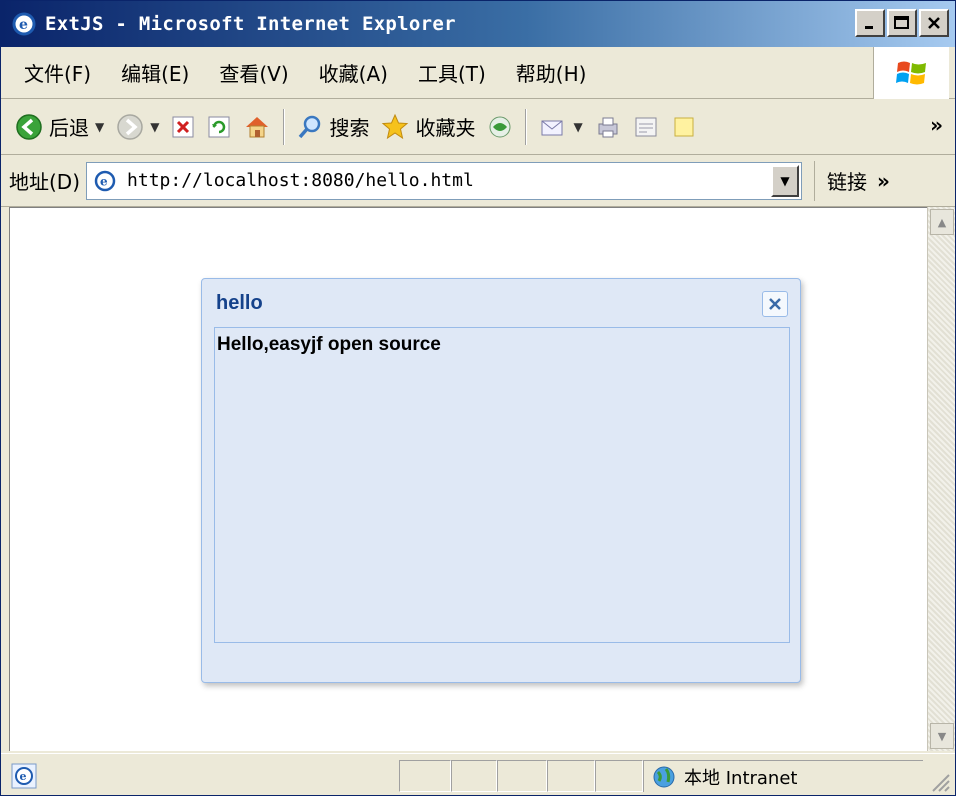 The image size is (956, 796). What do you see at coordinates (445, 128) in the screenshot?
I see `favorites-label: 收藏夹` at bounding box center [445, 128].